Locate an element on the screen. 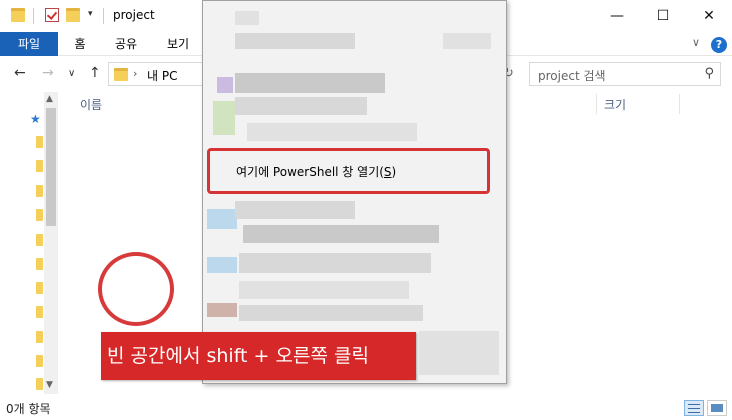  scroll-down-icon: ▼ is located at coordinates (49, 385).